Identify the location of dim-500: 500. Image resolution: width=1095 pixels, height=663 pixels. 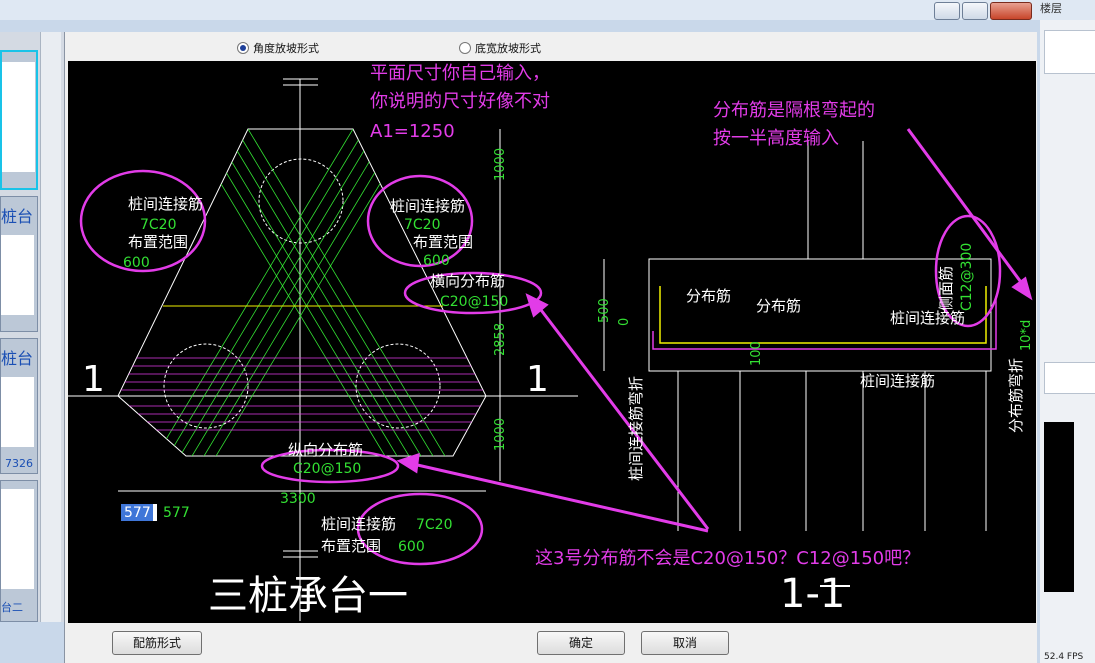
(604, 310).